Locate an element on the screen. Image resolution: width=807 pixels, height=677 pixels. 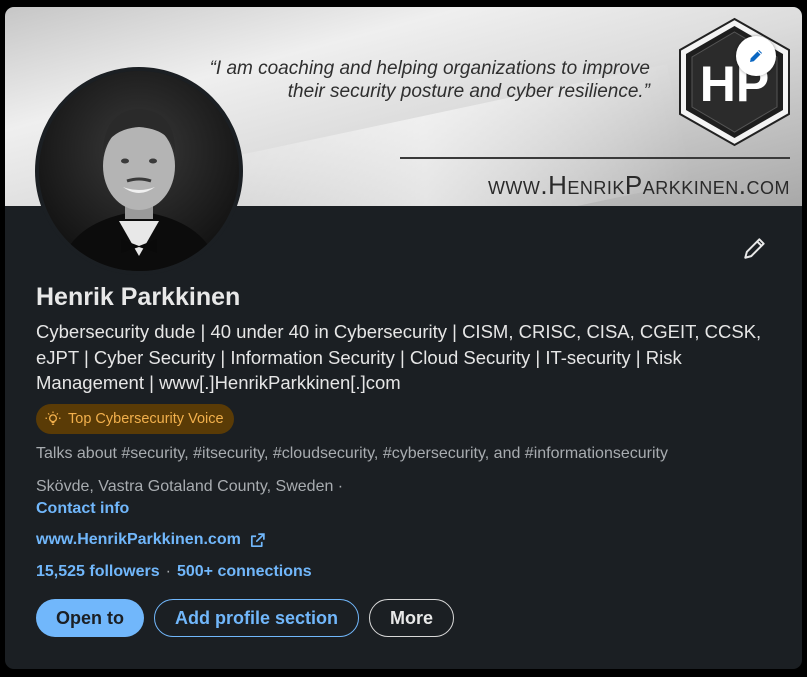
contact-info-link: Contact info is located at coordinates (82, 509).